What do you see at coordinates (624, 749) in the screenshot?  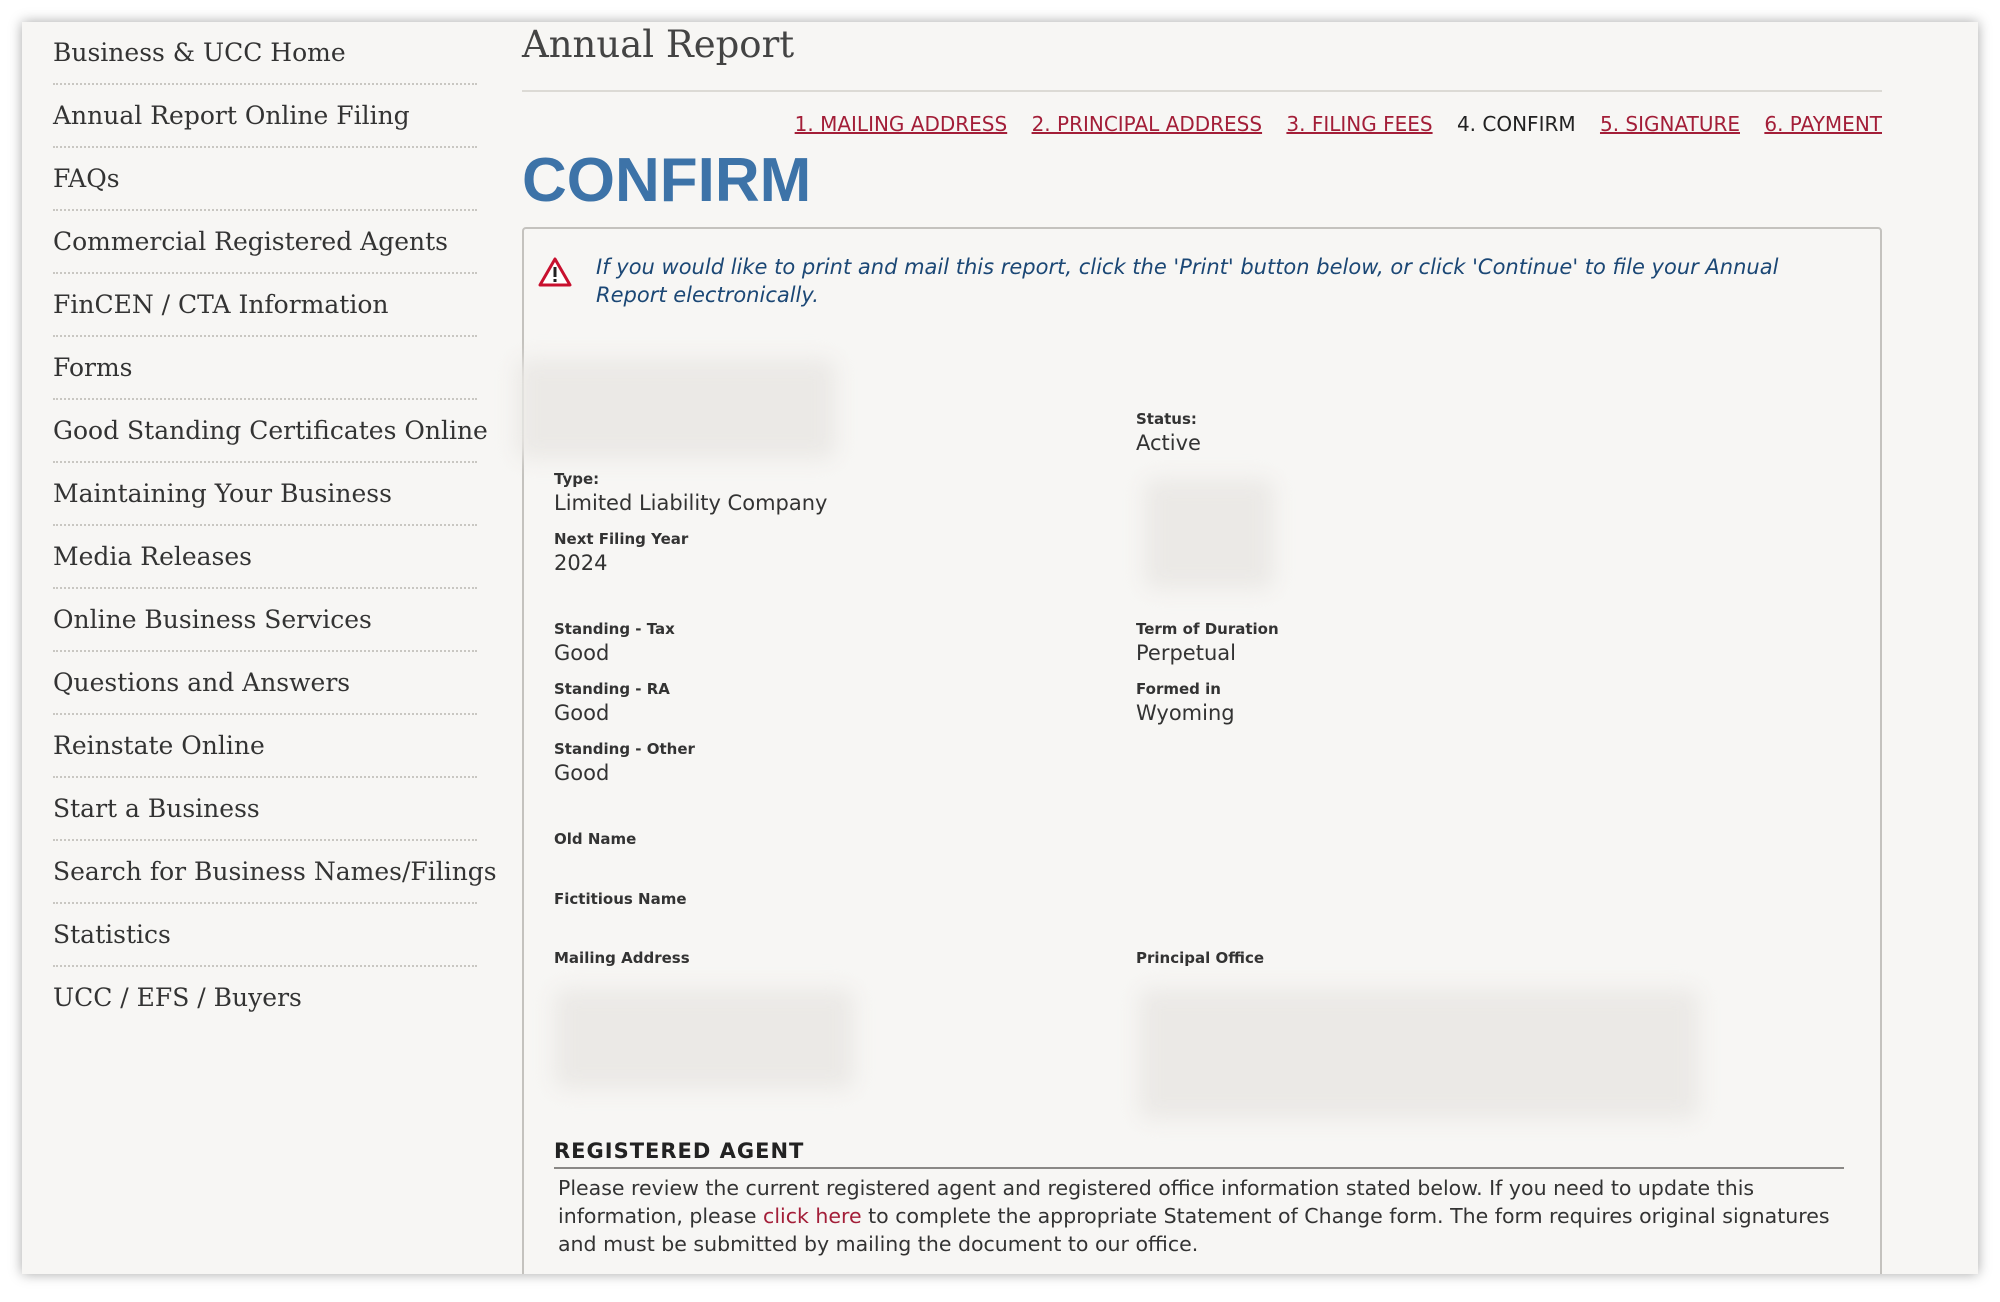 I see `standing-other-label: Standing - Other` at bounding box center [624, 749].